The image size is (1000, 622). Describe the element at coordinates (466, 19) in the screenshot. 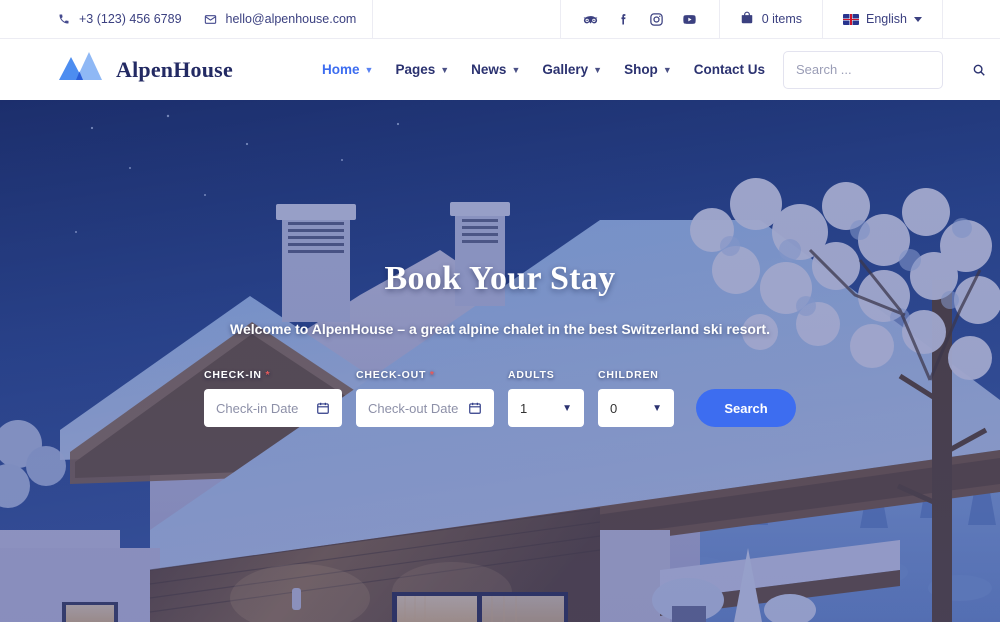

I see `top-bar-spacer` at that location.